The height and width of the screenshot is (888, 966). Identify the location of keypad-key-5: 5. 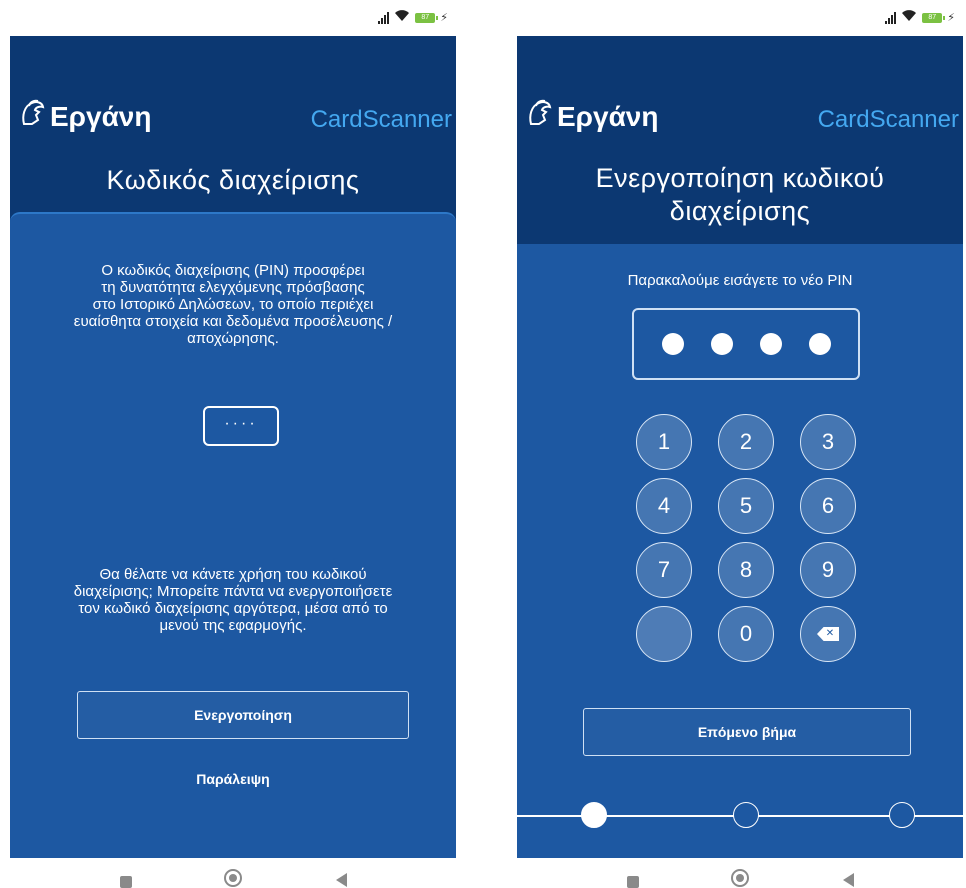
(746, 506).